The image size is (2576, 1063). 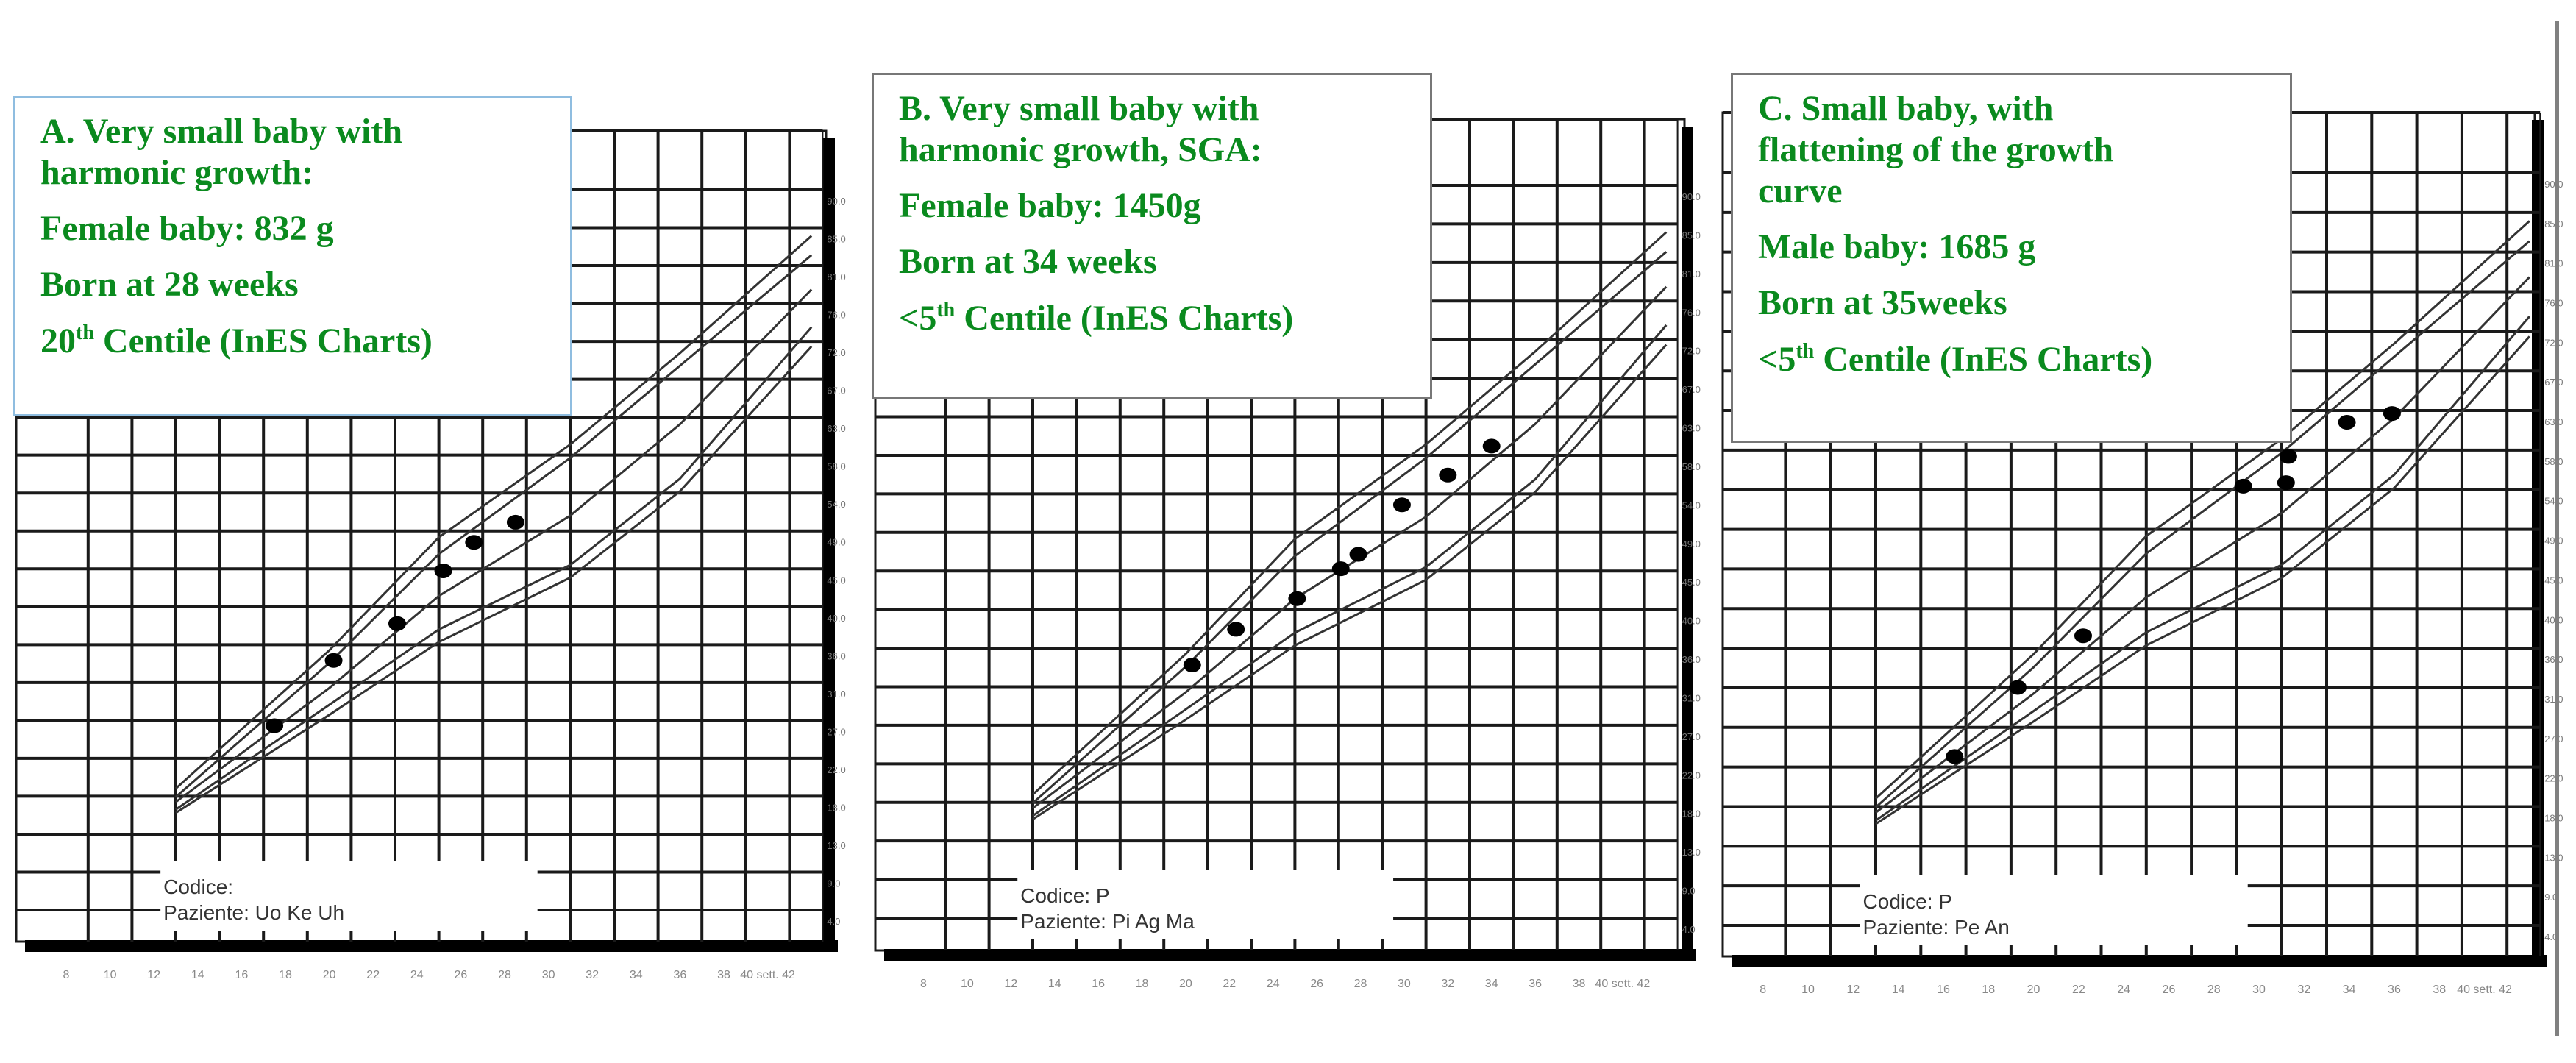 What do you see at coordinates (1983, 359) in the screenshot?
I see `panel-c-centile-suffix: Centile (InES Charts)` at bounding box center [1983, 359].